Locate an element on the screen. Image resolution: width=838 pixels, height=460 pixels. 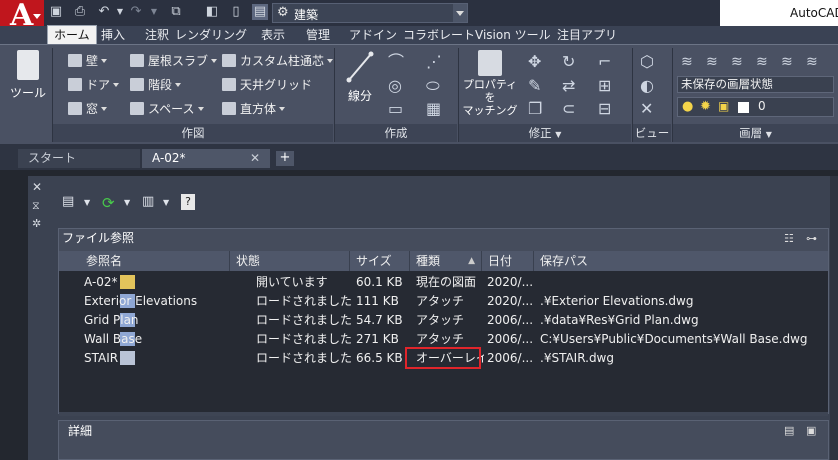
roof-slab-button: 屋根スラブ is located at coordinates (174, 60).